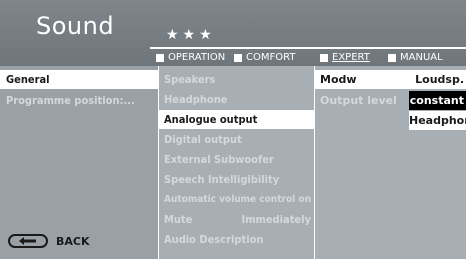  Describe the element at coordinates (421, 57) in the screenshot. I see `tab-label: MANUAL` at that location.